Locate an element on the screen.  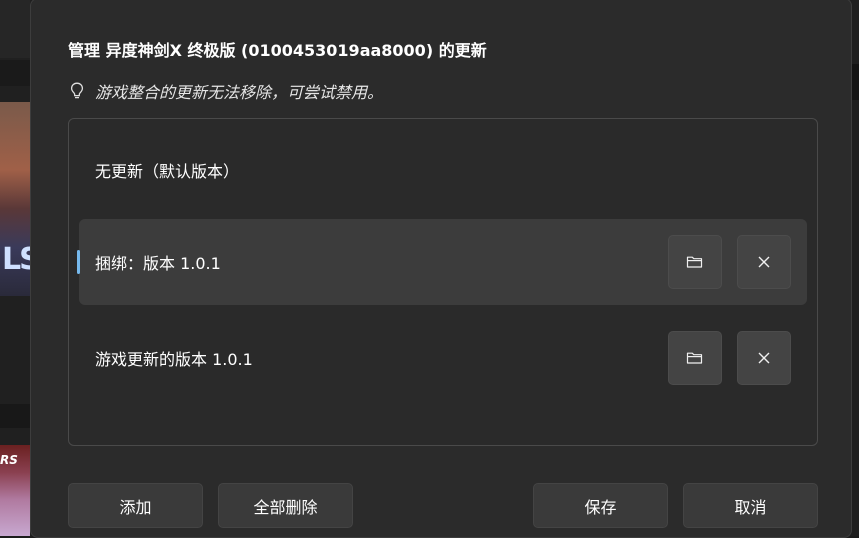
hint-row: 游戏整合的更新无法移除，可尝试禁用。 is located at coordinates (225, 91).